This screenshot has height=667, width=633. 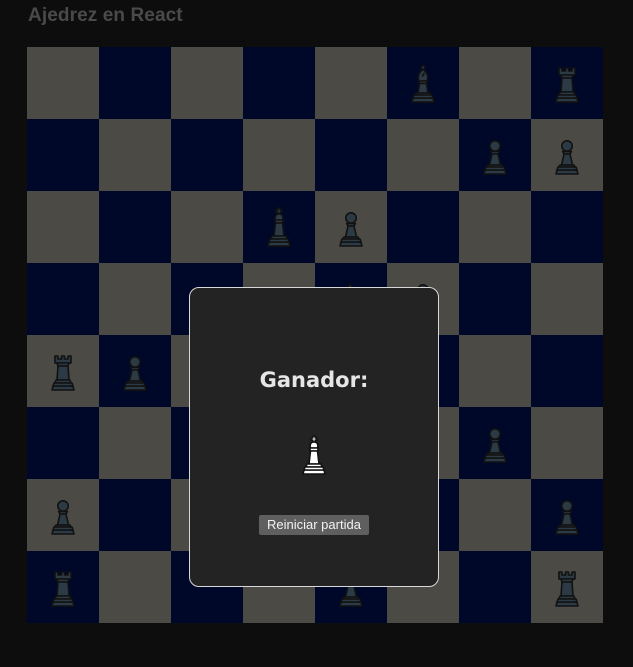 What do you see at coordinates (135, 515) in the screenshot?
I see `square-b2` at bounding box center [135, 515].